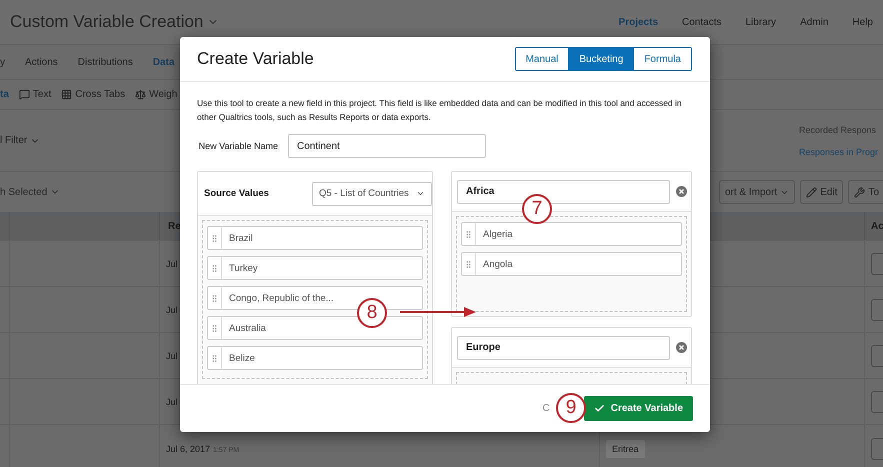 The height and width of the screenshot is (467, 883). Describe the element at coordinates (757, 192) in the screenshot. I see `toolbar-button: ort & Import` at that location.